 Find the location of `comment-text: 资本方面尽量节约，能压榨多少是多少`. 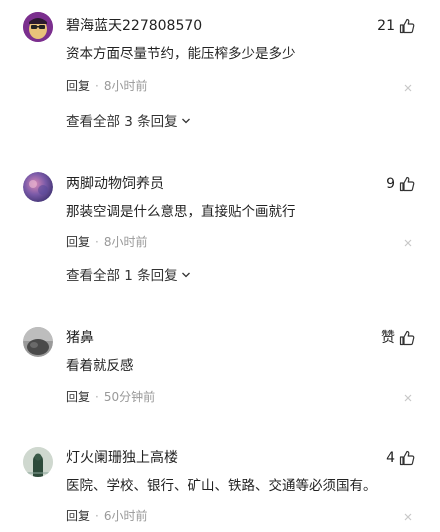

comment-text: 资本方面尽量节约，能压榨多少是多少 is located at coordinates (181, 54).